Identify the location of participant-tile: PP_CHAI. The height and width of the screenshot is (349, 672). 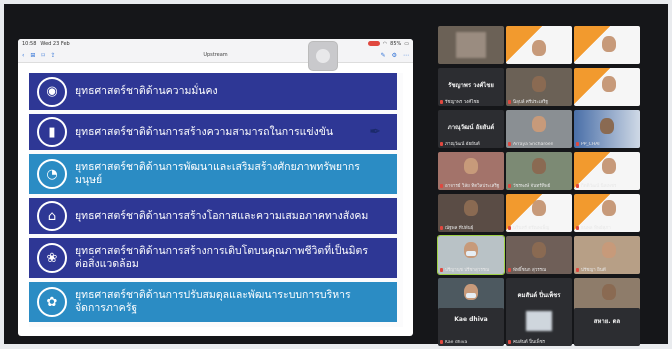
(607, 129).